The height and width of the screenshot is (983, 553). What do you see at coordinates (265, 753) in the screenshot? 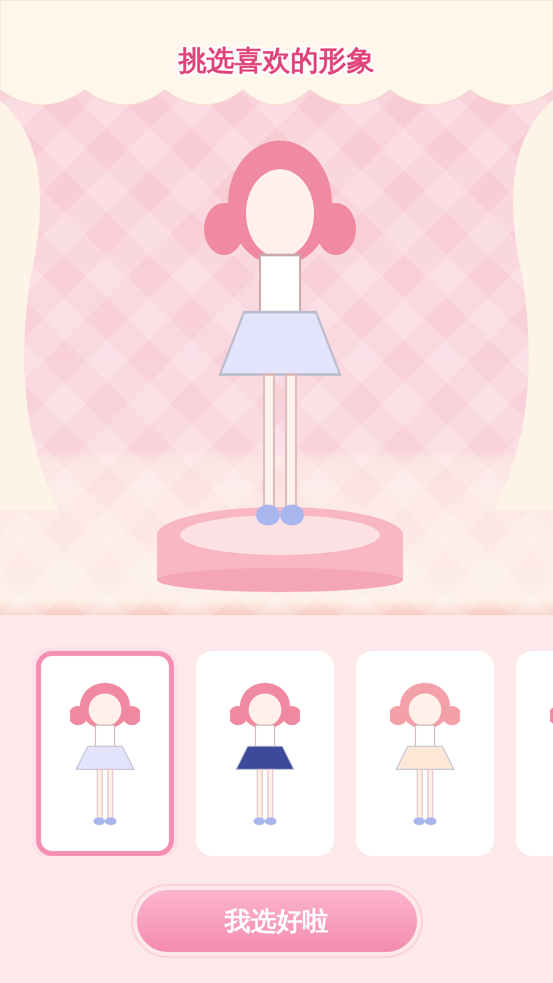
I see `character-card` at bounding box center [265, 753].